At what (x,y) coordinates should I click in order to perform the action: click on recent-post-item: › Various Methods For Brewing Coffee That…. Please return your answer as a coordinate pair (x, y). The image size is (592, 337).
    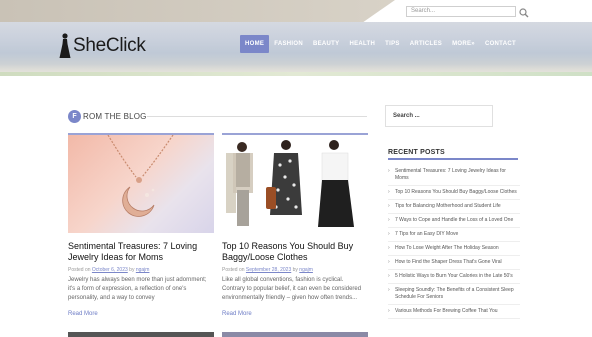
    Looking at the image, I should click on (454, 313).